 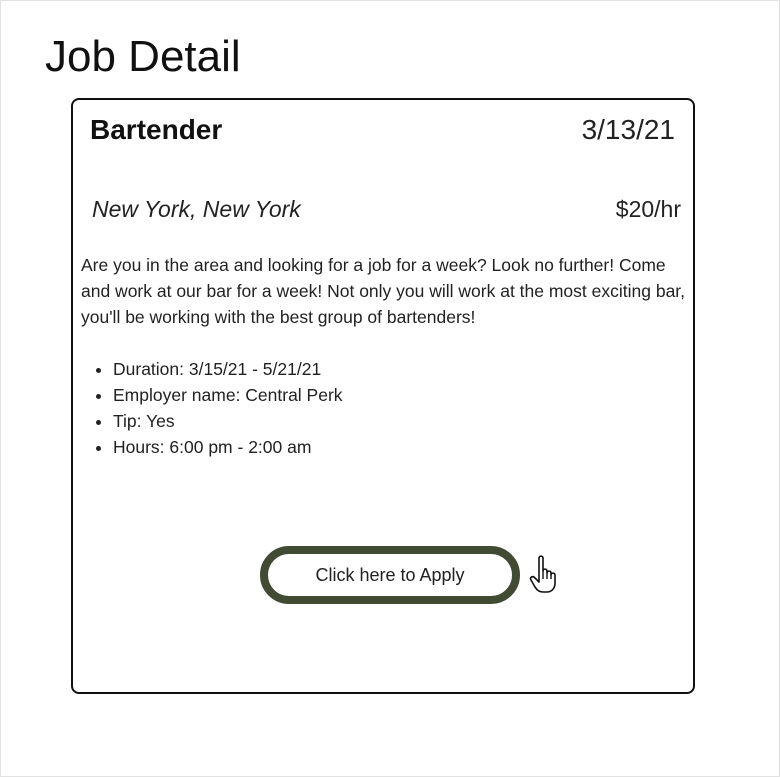 What do you see at coordinates (228, 369) in the screenshot?
I see `detail-duration: Duration: 3/15/21 - 5/21/21` at bounding box center [228, 369].